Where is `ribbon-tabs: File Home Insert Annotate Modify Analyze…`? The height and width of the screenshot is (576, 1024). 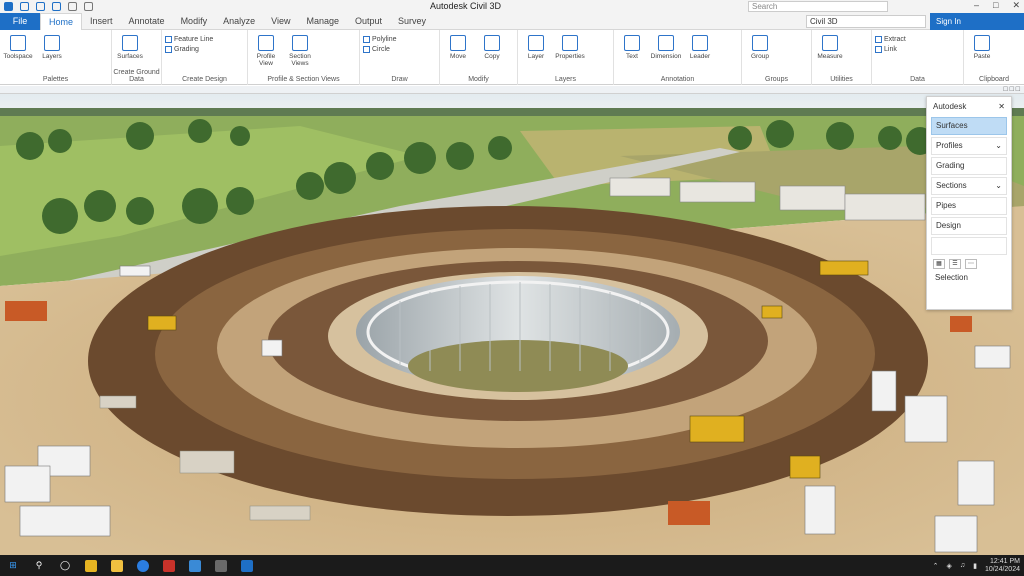
ribbon-tabs: File Home Insert Annotate Modify Analyze… is located at coordinates (512, 21).